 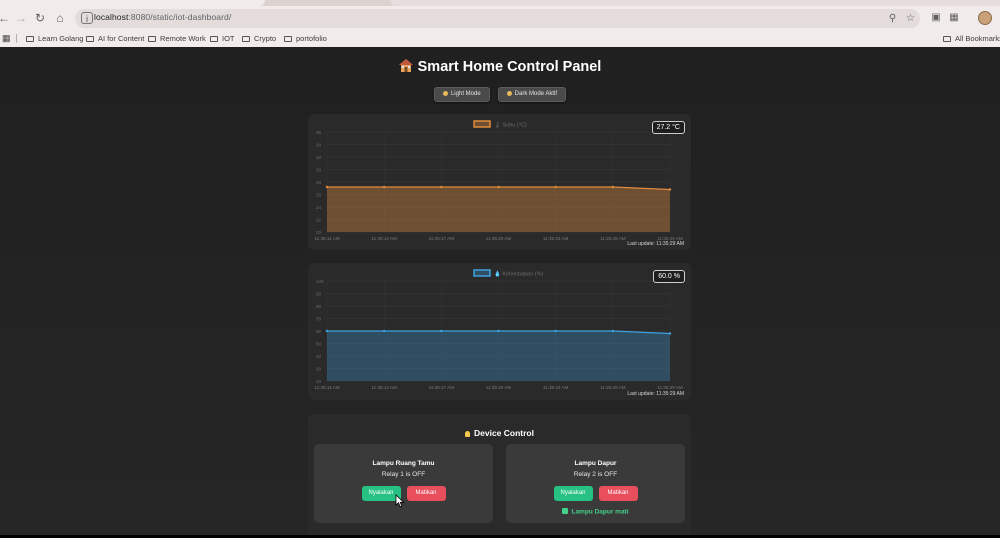 I want to click on device-control-title: Device Control, so click(x=499, y=433).